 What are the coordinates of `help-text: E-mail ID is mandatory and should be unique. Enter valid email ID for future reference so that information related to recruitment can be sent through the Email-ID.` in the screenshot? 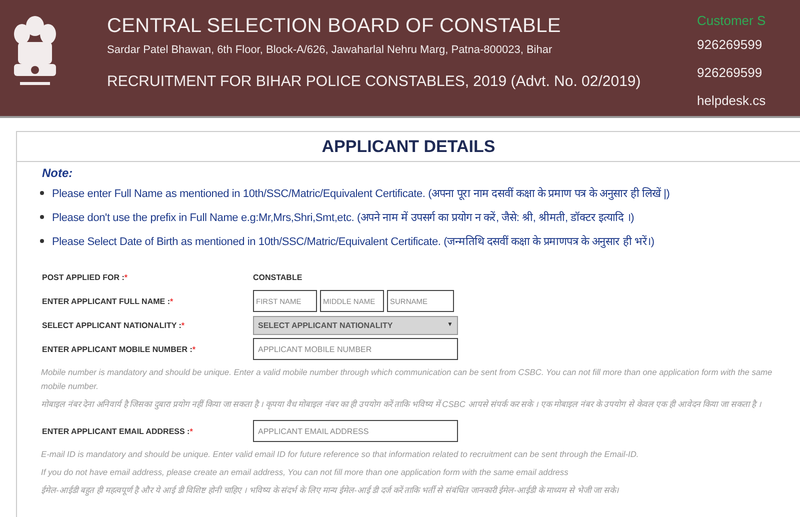 It's located at (340, 454).